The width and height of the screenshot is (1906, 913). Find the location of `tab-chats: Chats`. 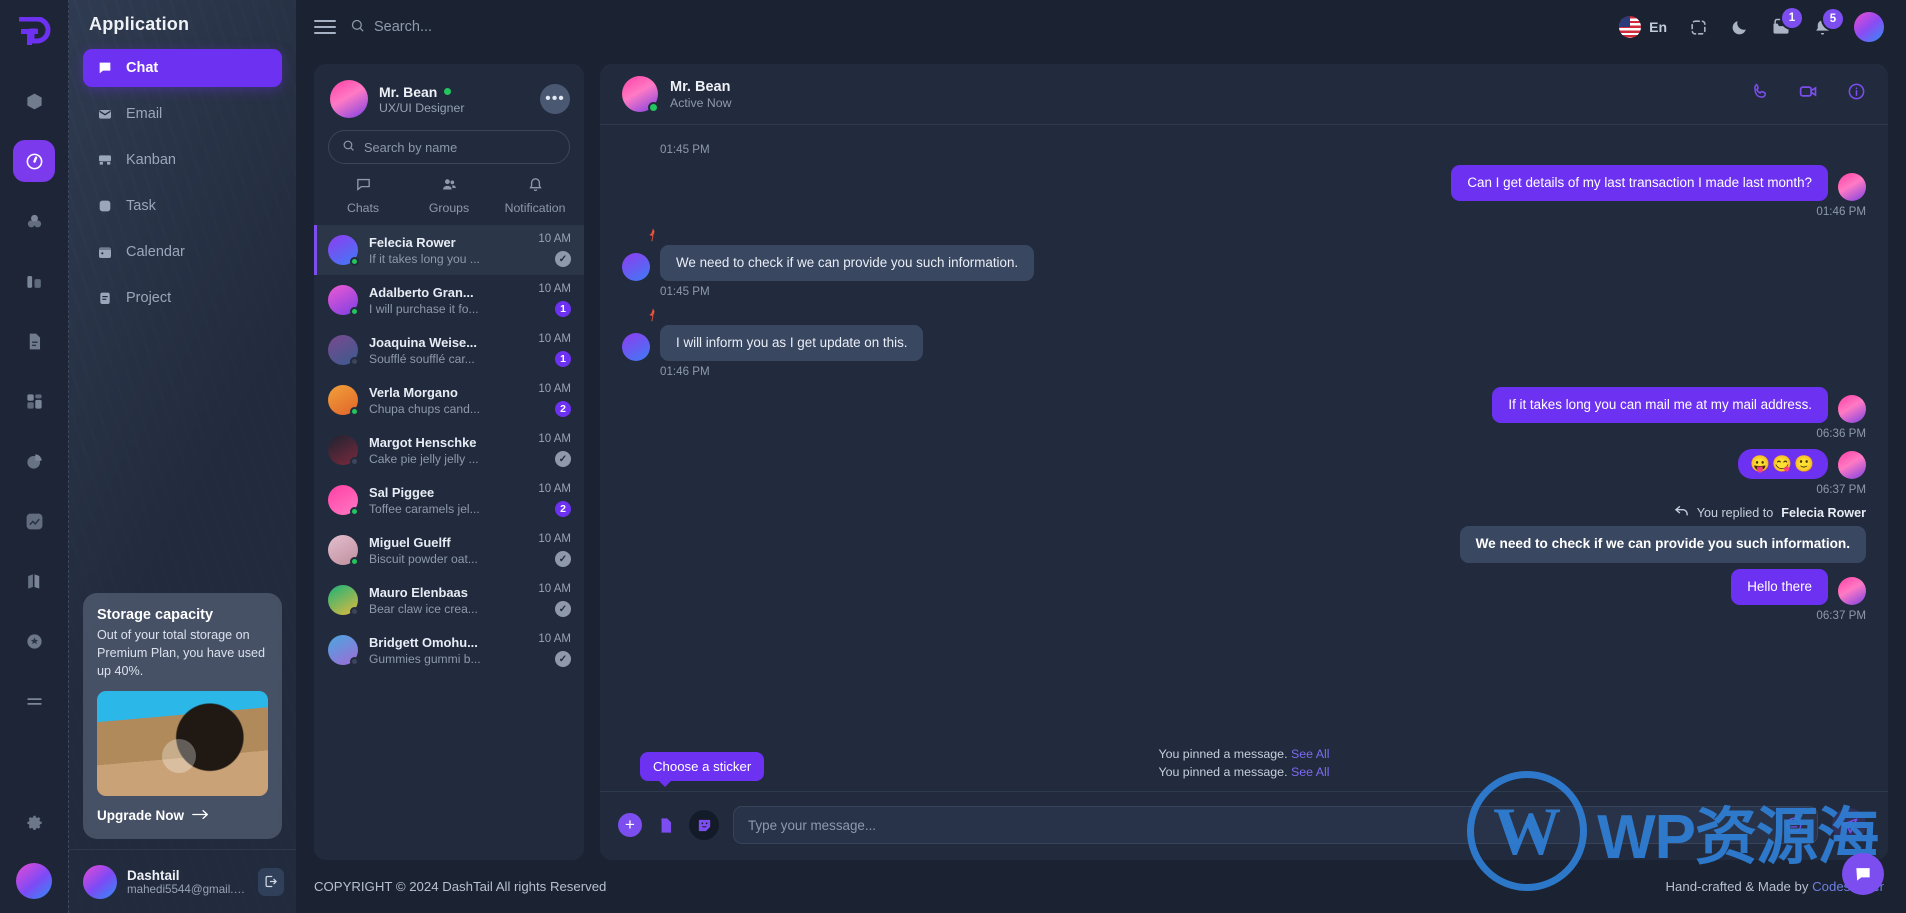

tab-chats: Chats is located at coordinates (363, 195).